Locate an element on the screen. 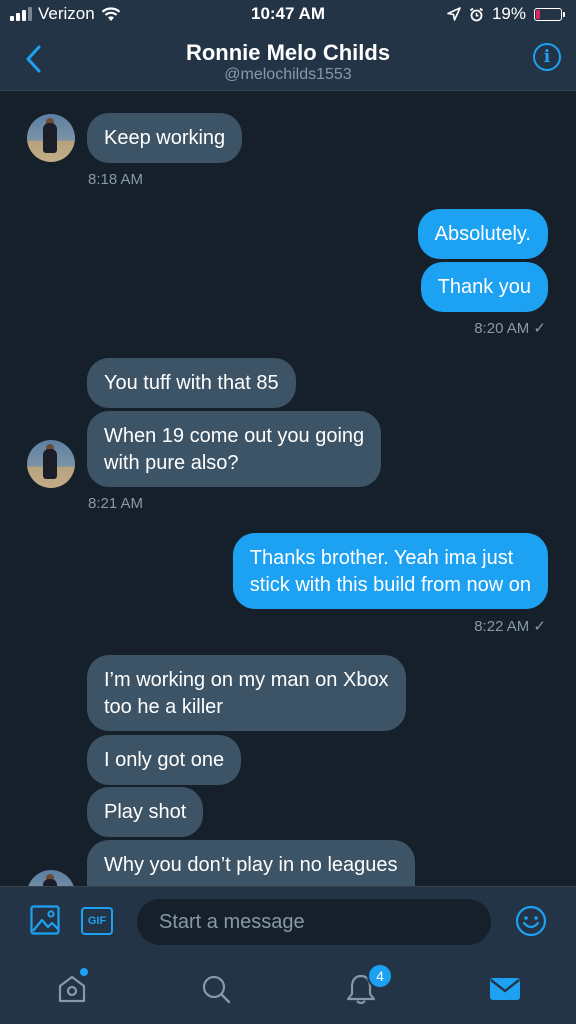 The image size is (576, 1024). battery-icon is located at coordinates (549, 14).